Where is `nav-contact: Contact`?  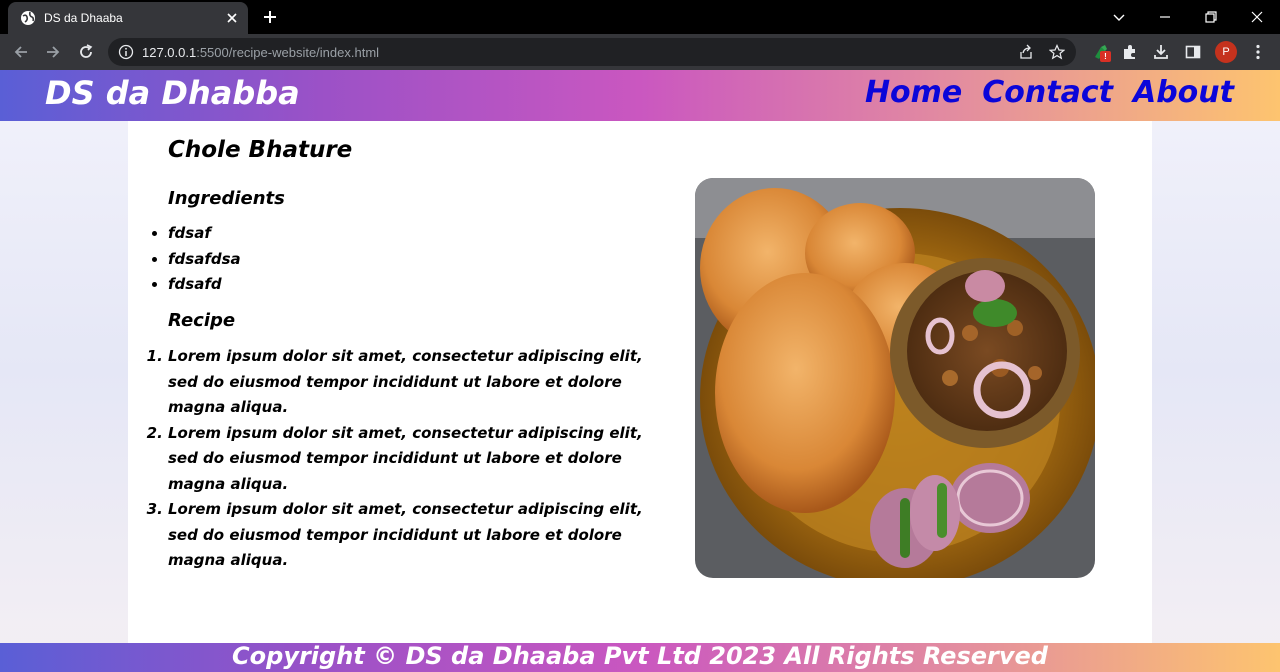 nav-contact: Contact is located at coordinates (1047, 92).